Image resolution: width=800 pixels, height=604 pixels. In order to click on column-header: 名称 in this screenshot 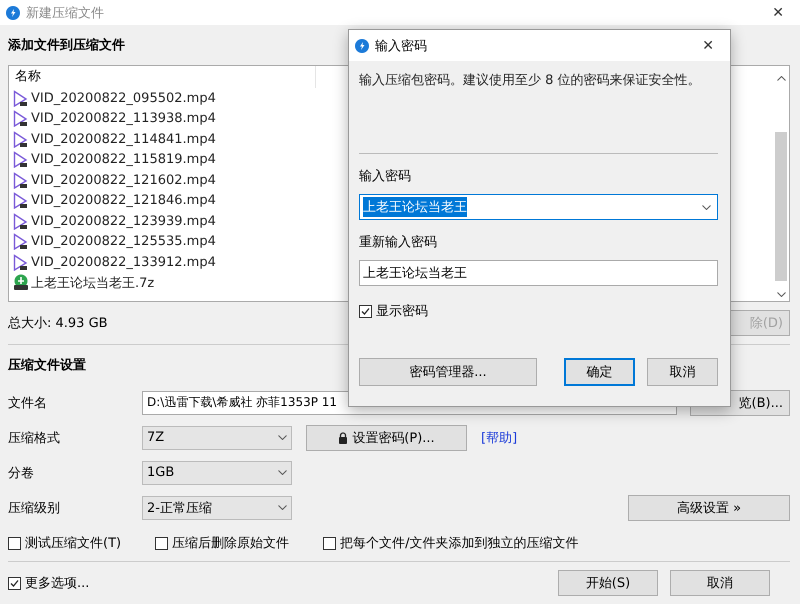, I will do `click(162, 77)`.